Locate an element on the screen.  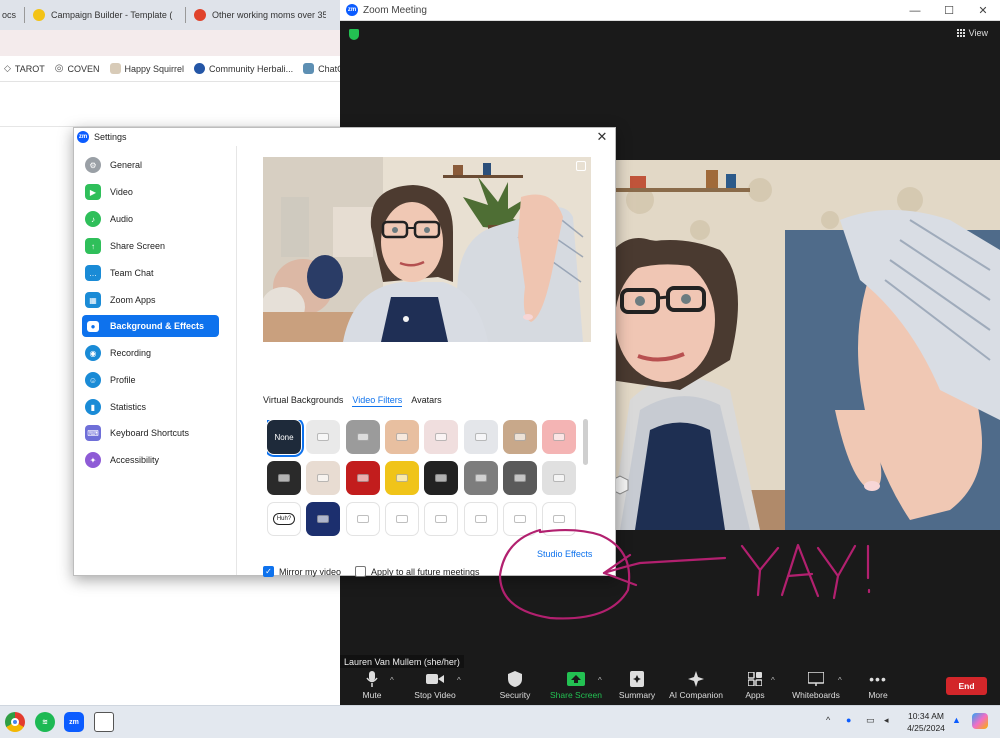
bookmark-item: ◇ TAROT is located at coordinates (24, 68).